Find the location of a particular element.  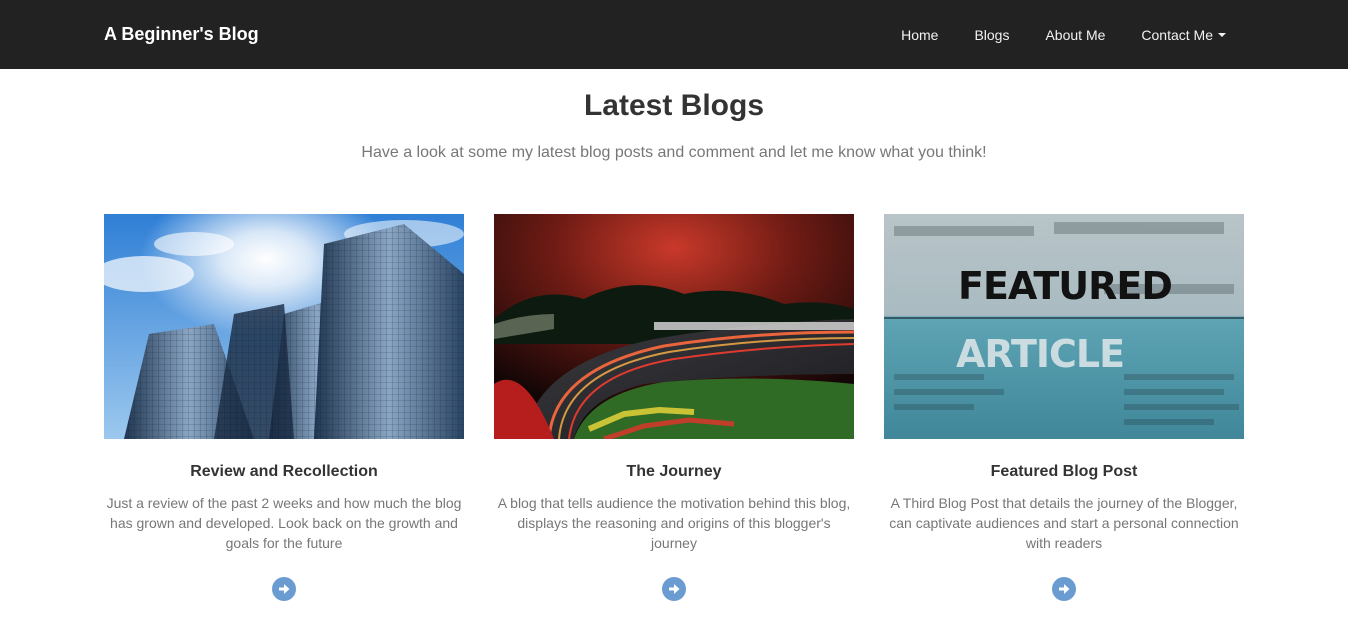

featured-label: FEATURED is located at coordinates (1065, 286).